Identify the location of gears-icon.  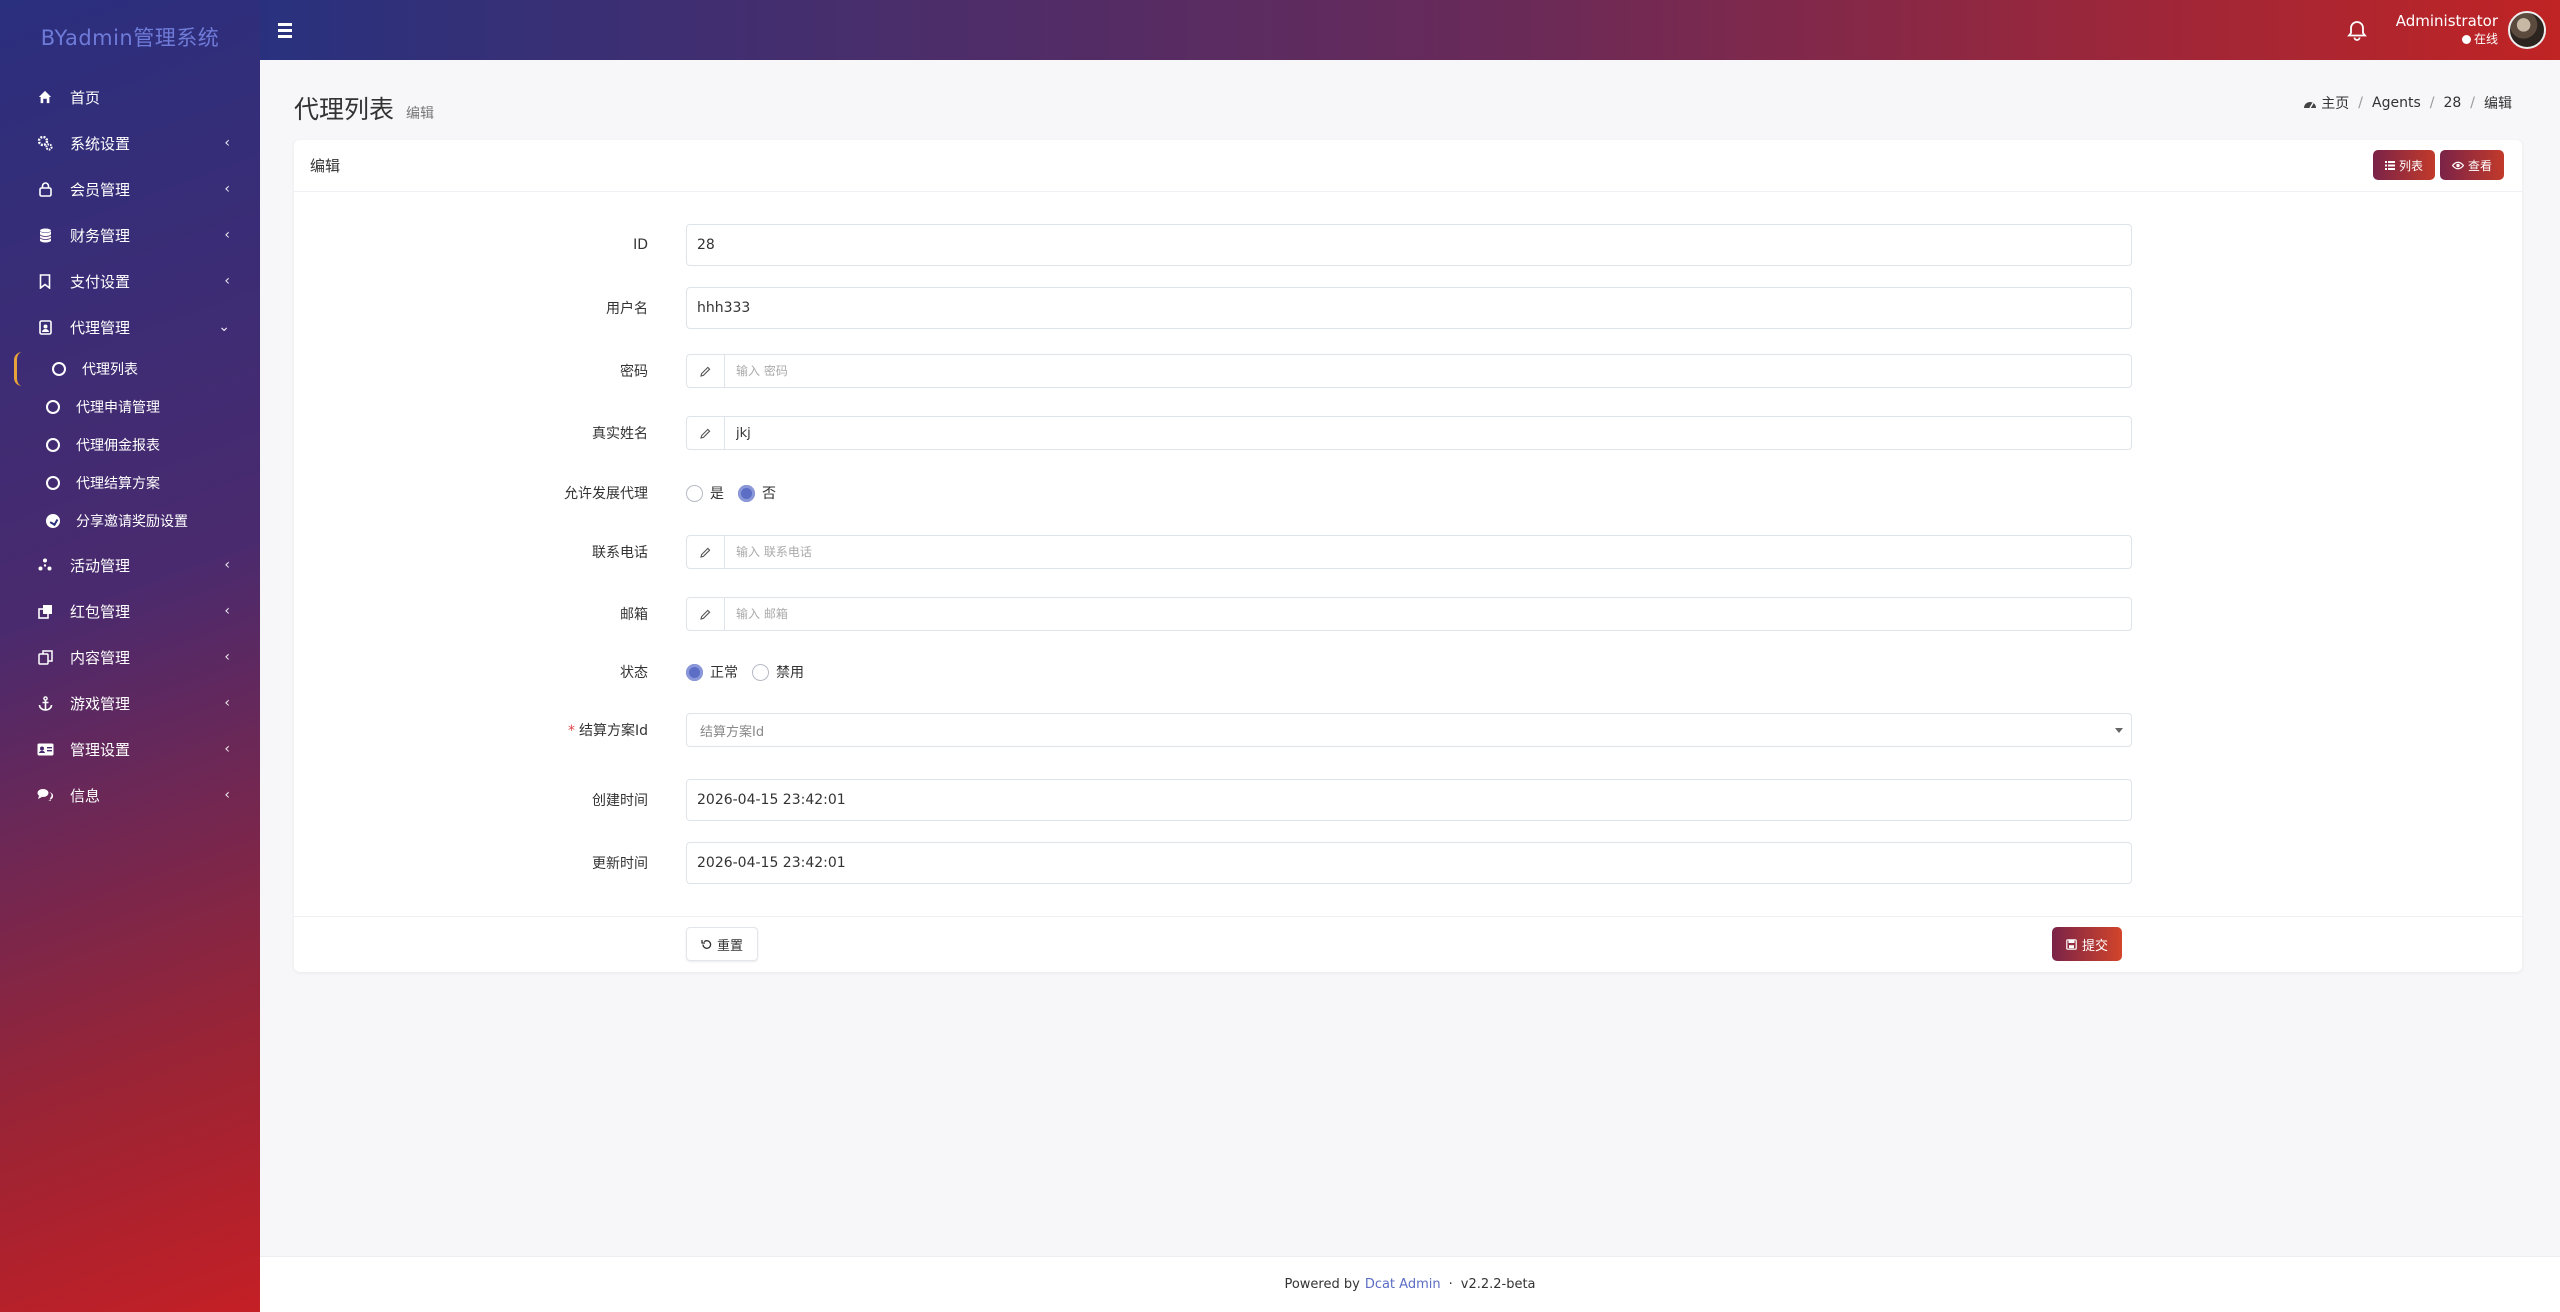
(45, 143).